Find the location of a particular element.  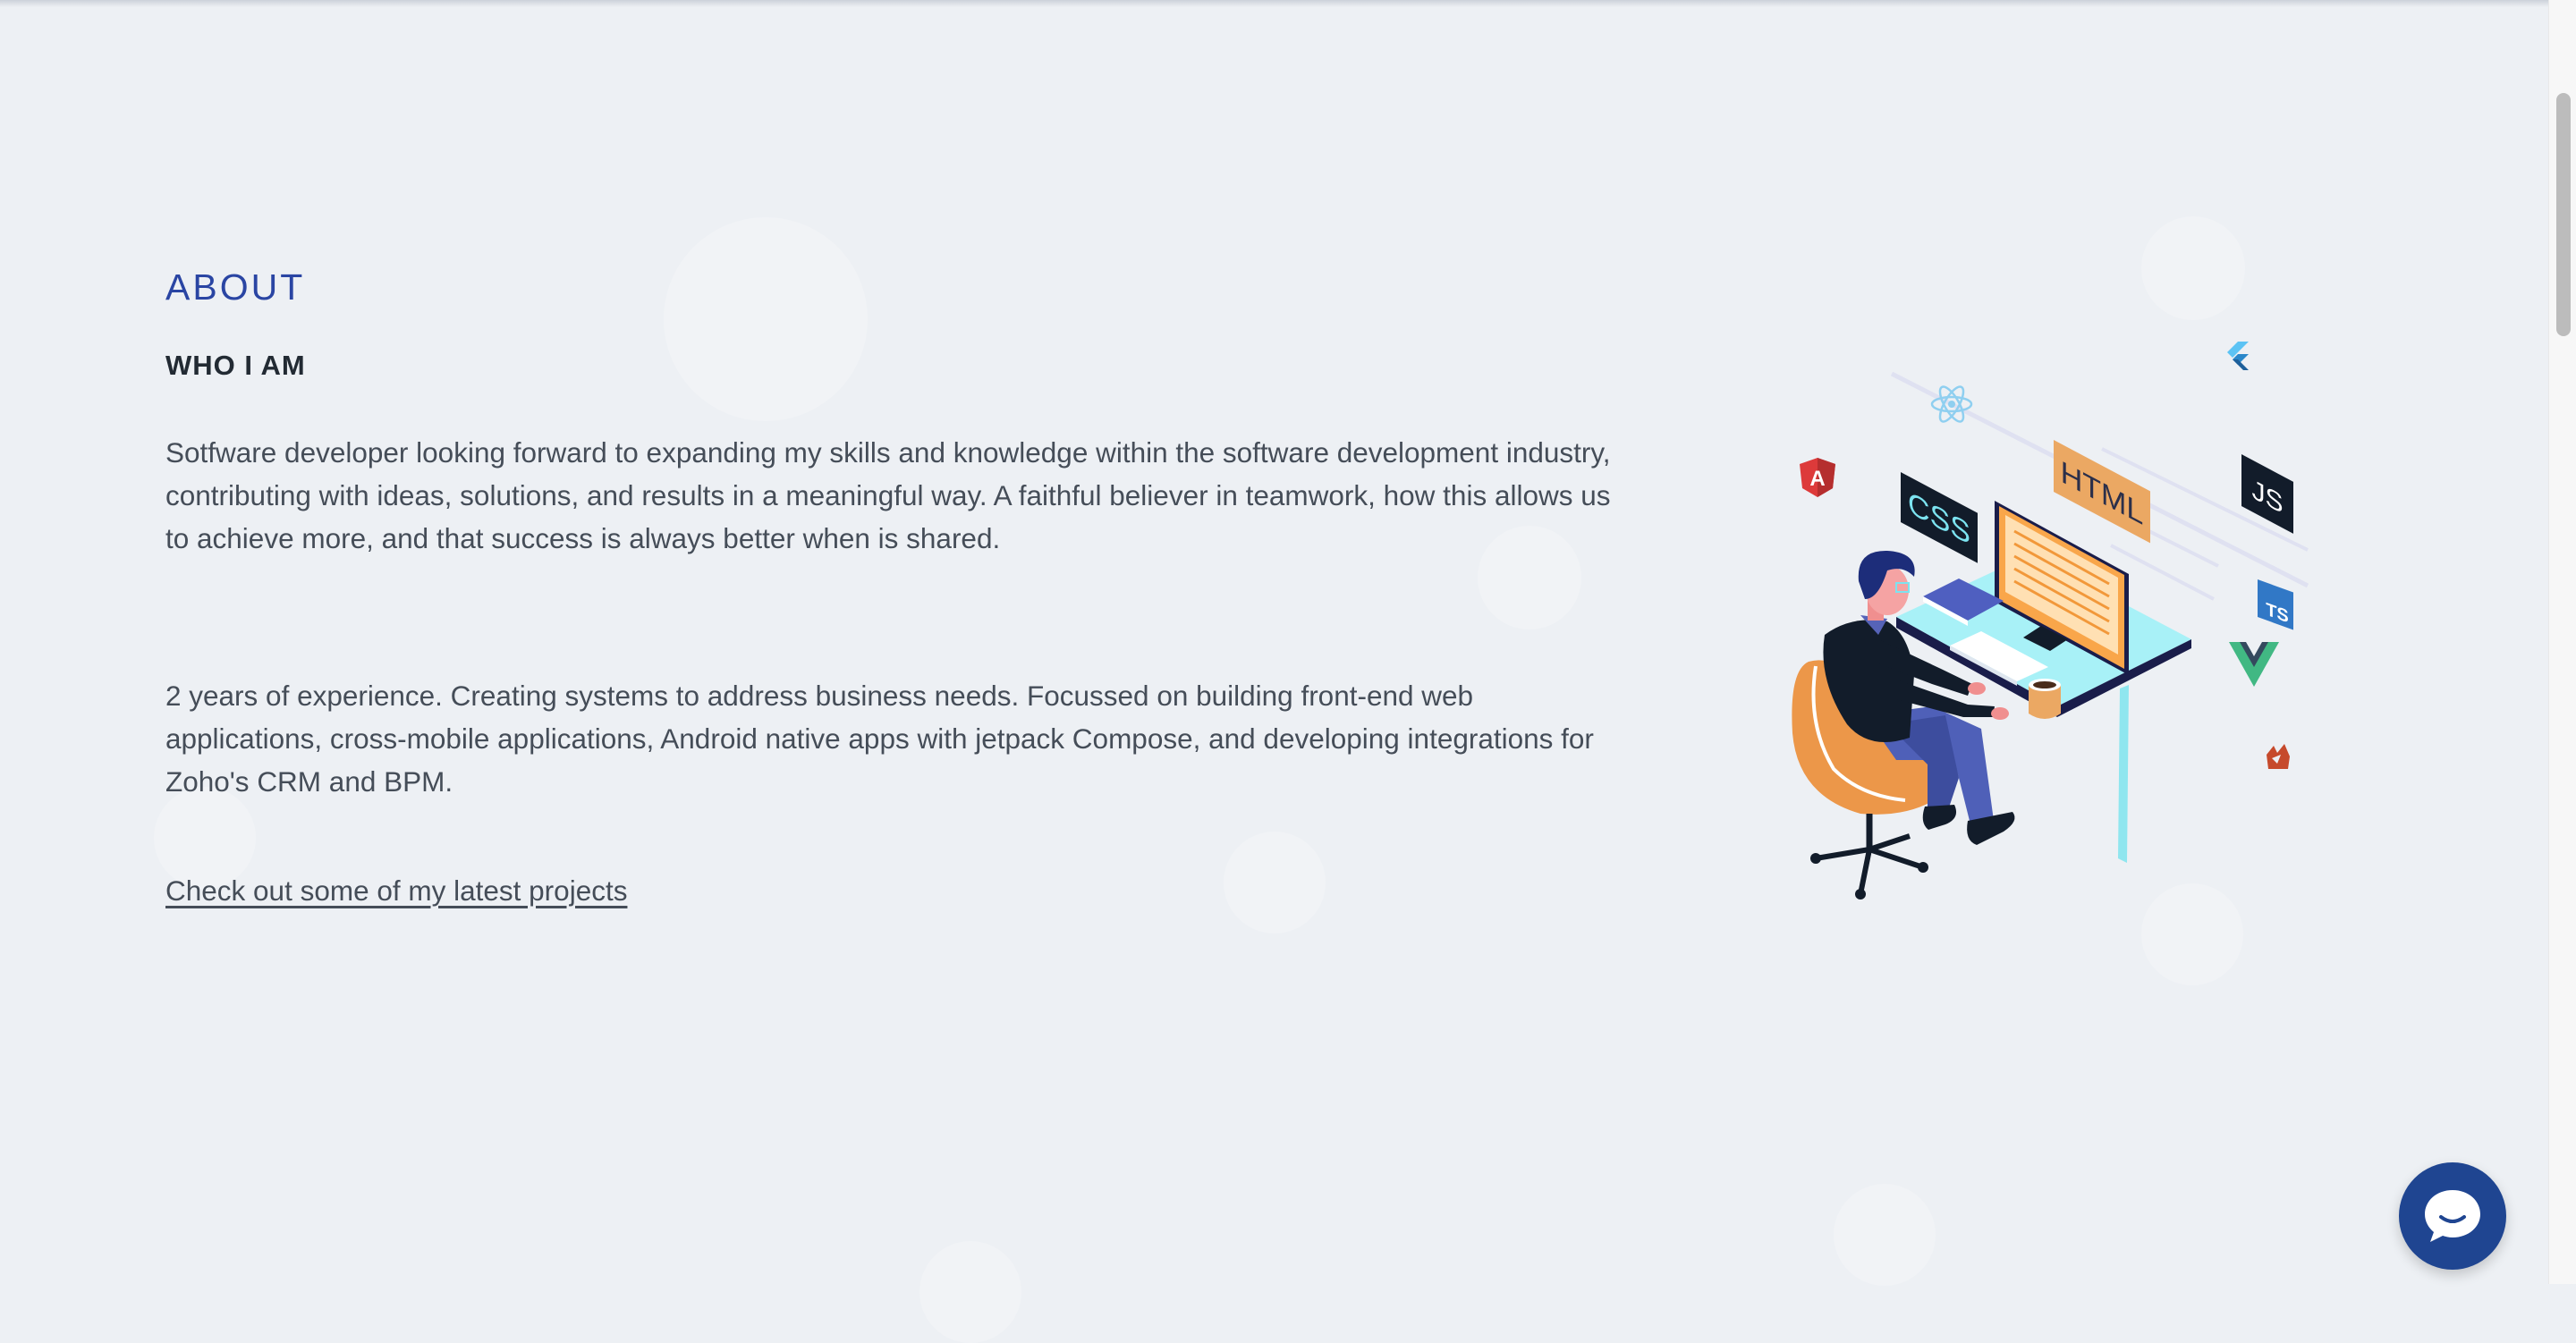

latest-projects-link: Check out some of my latest projects is located at coordinates (396, 891).